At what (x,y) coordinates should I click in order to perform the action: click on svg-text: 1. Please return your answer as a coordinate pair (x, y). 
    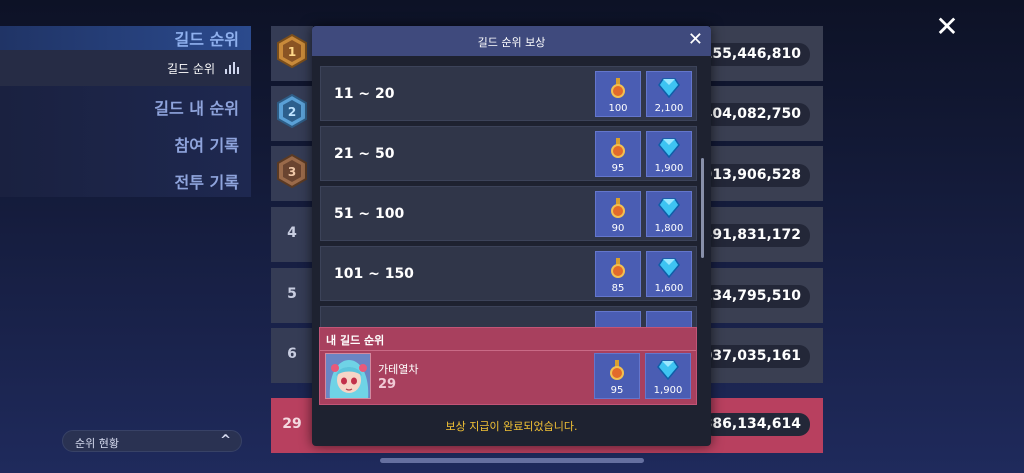
    Looking at the image, I should click on (292, 52).